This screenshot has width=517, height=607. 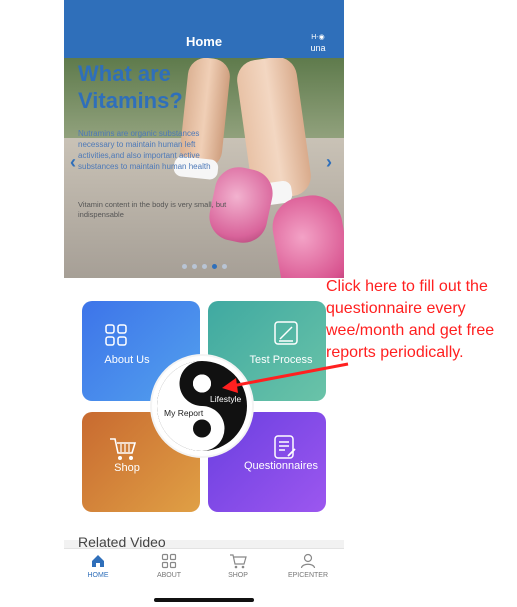 I want to click on annotation-arrow, so click(x=285, y=377).